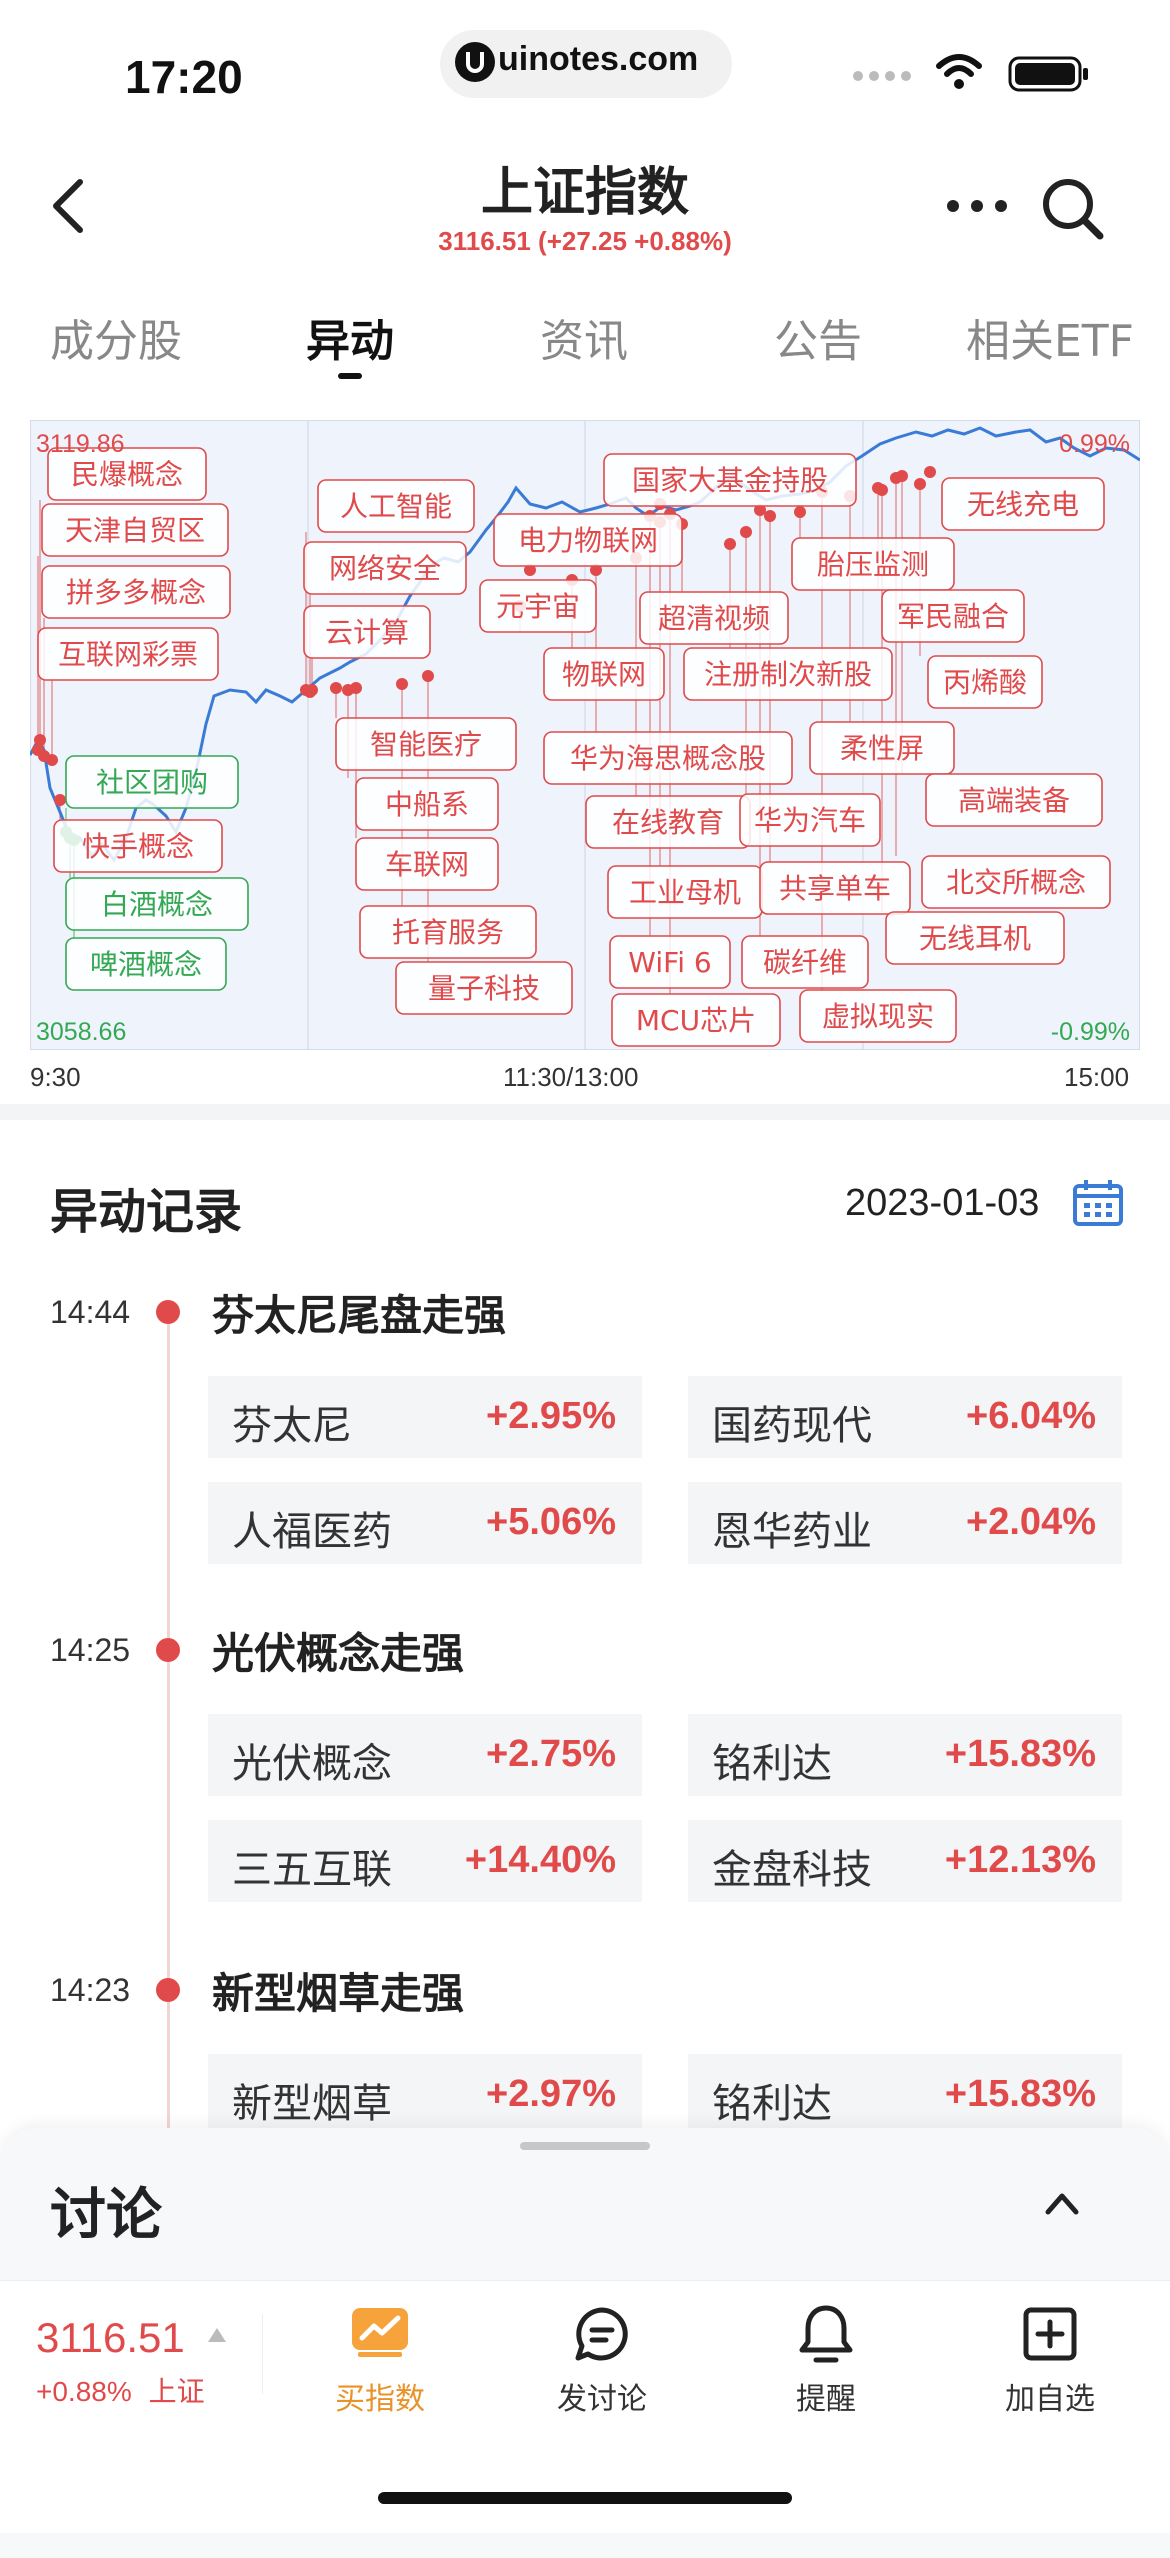 This screenshot has height=2558, width=1170. I want to click on stock-cell: 新型烟草 +2.97%, so click(425, 2095).